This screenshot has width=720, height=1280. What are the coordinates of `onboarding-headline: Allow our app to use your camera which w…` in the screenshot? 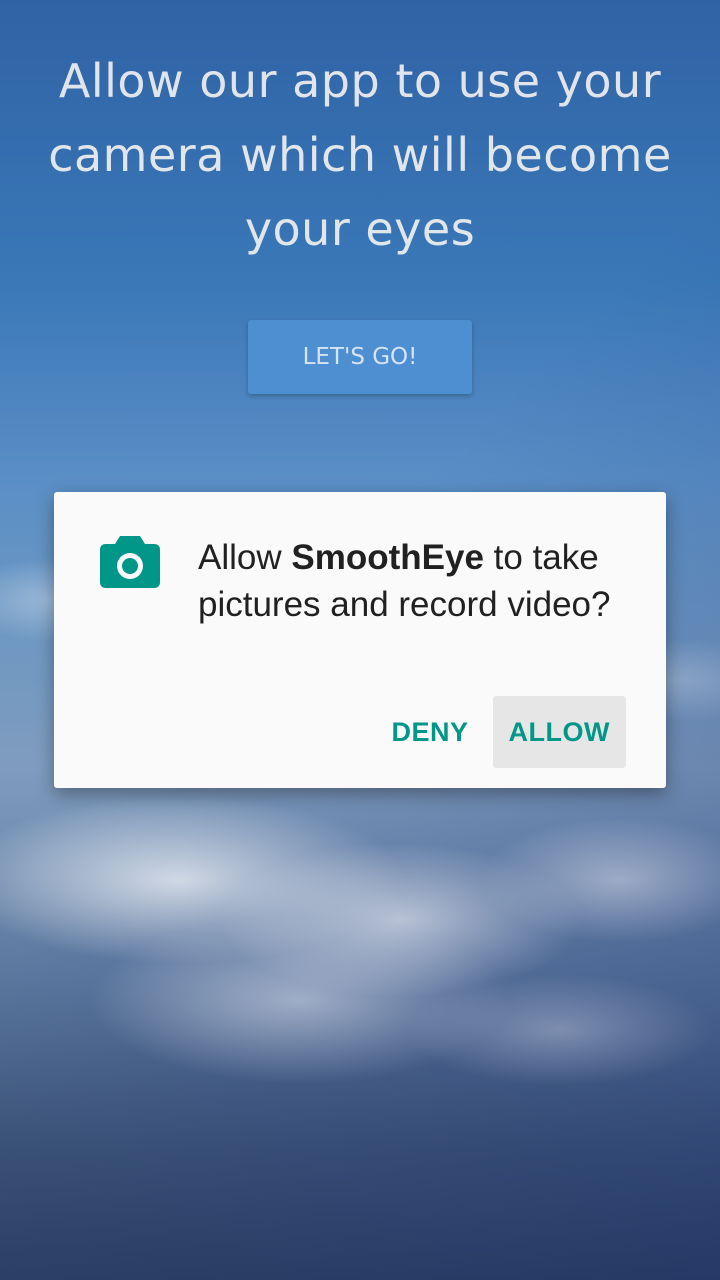 It's located at (360, 155).